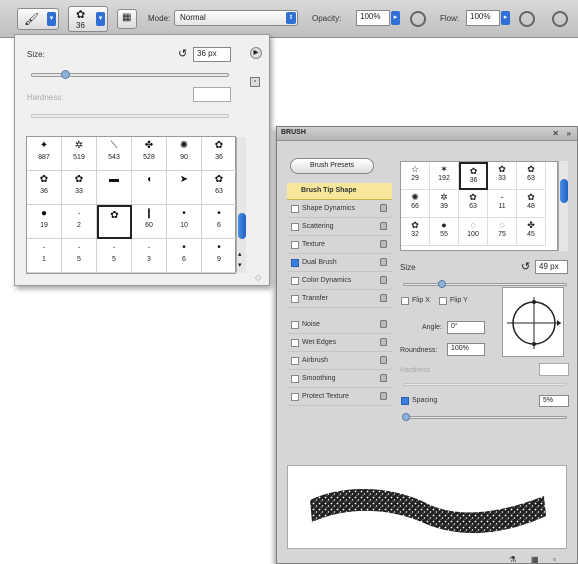  Describe the element at coordinates (555, 133) in the screenshot. I see `panel-close-icon: ✕` at that location.